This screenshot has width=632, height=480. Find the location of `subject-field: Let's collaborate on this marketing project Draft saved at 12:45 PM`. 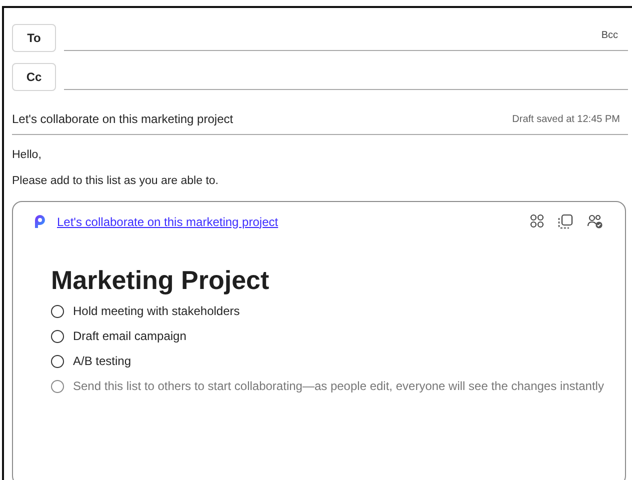

subject-field: Let's collaborate on this marketing project Draft saved at 12:45 PM is located at coordinates (320, 119).